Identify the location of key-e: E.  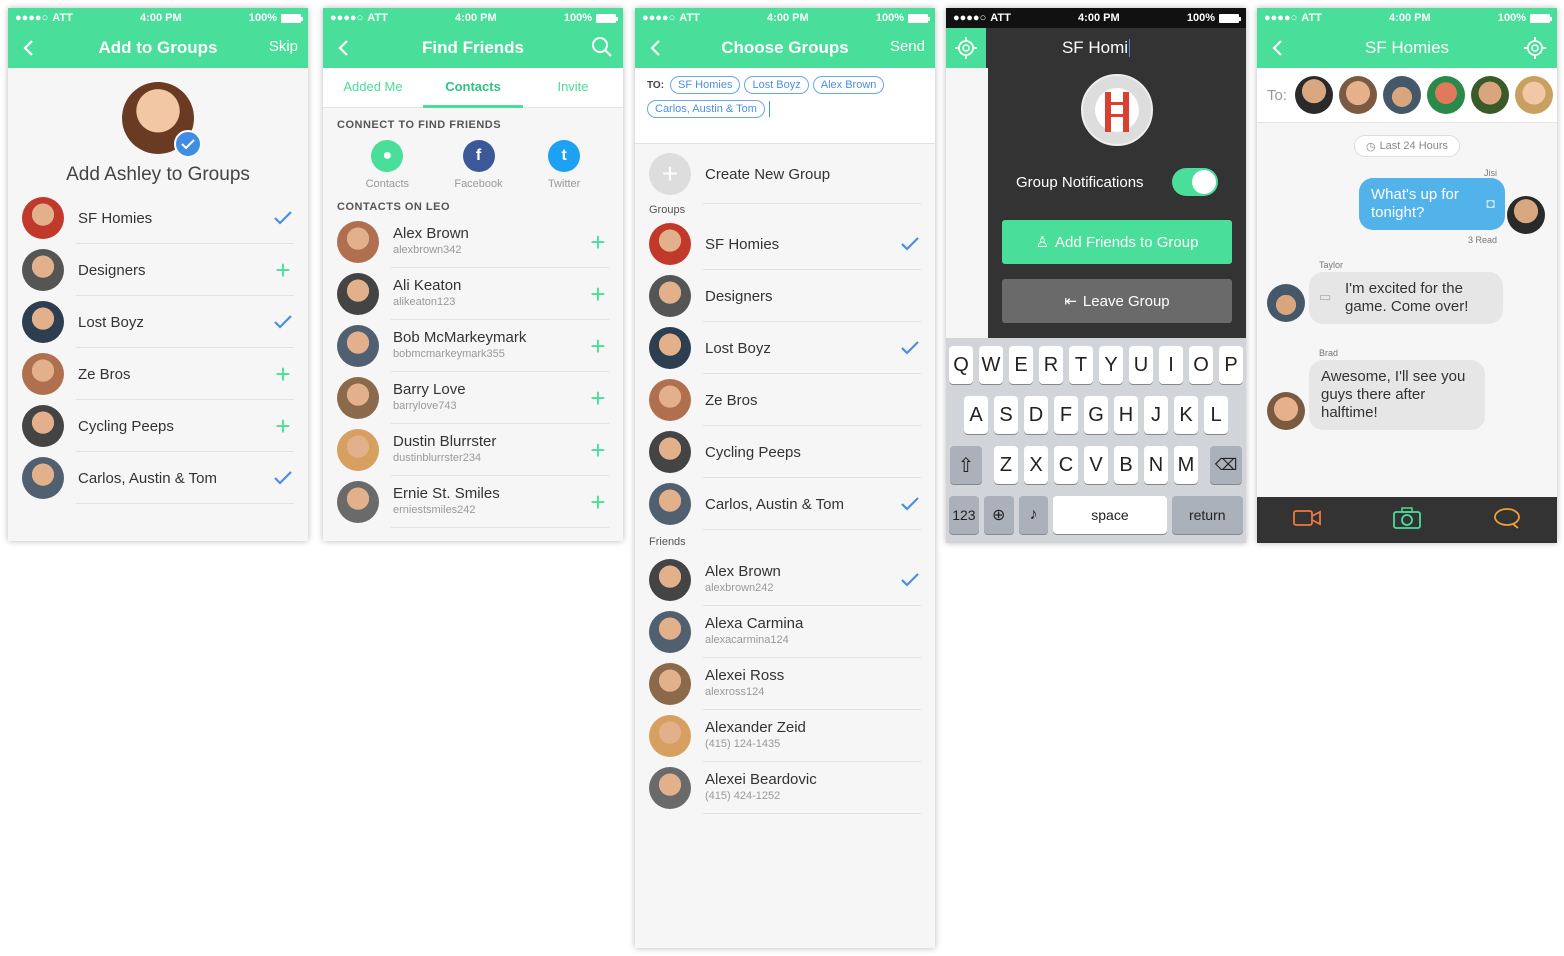
(1021, 365).